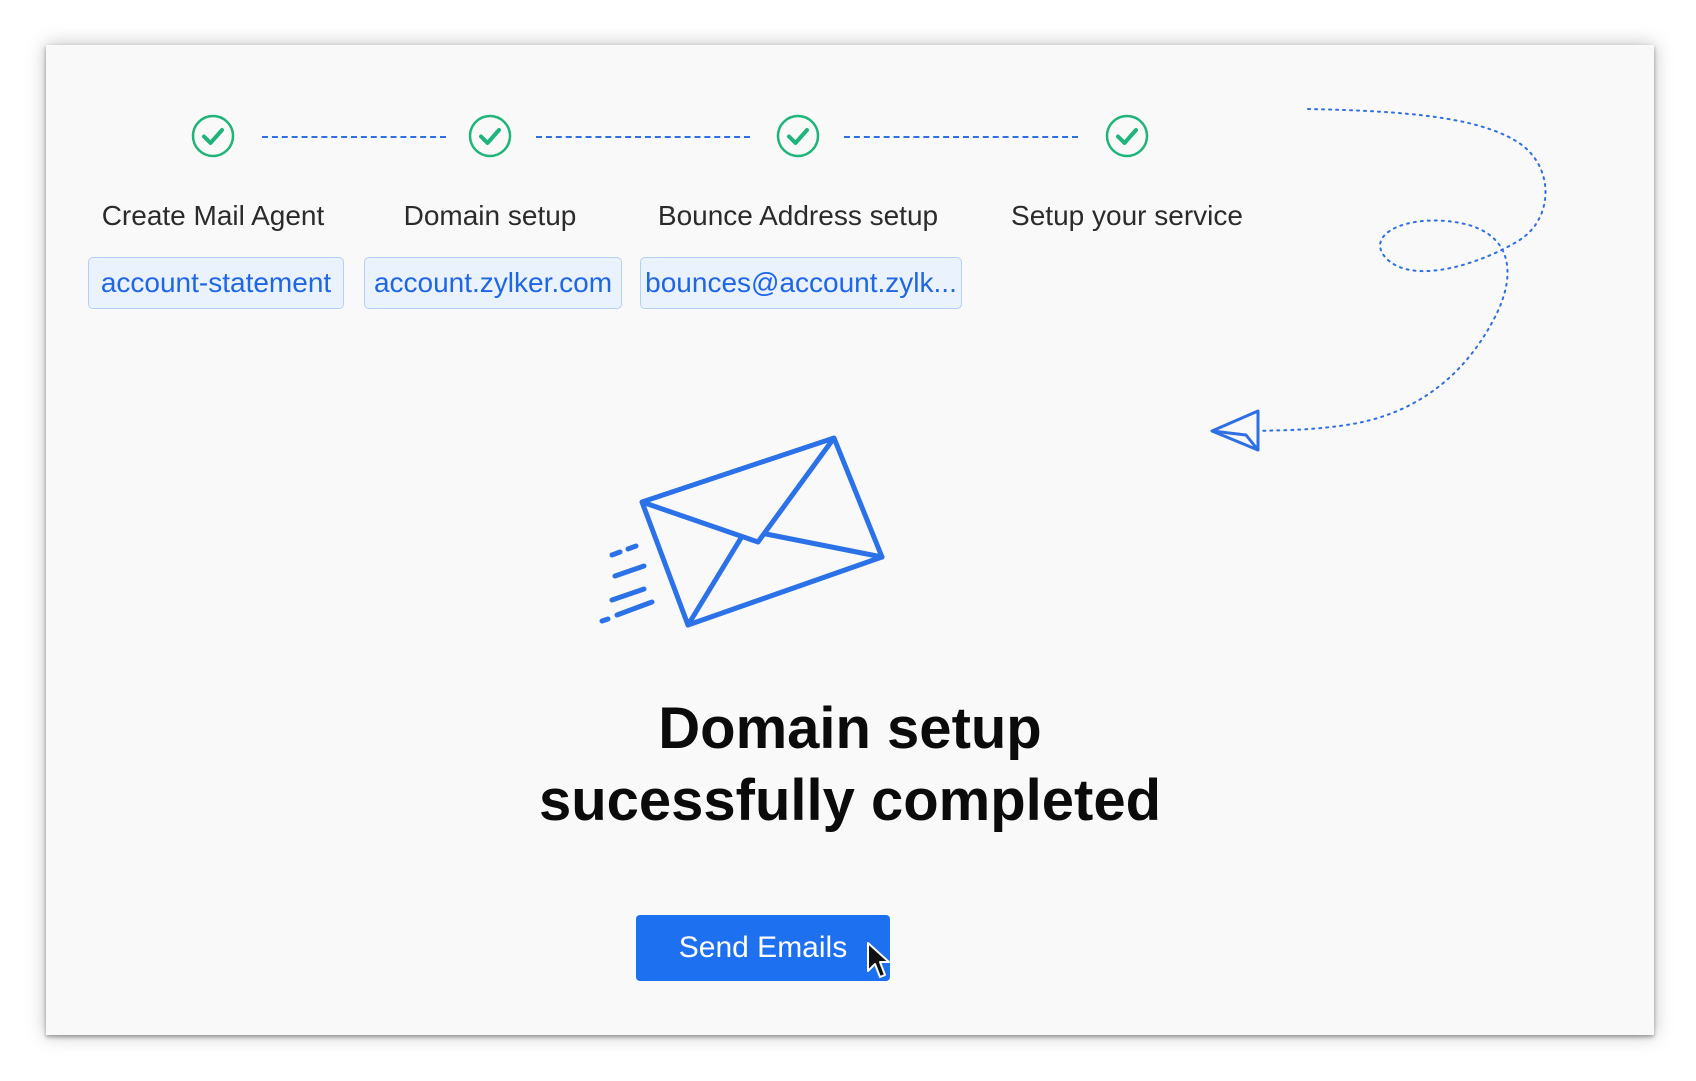 This screenshot has width=1696, height=1081. What do you see at coordinates (850, 800) in the screenshot?
I see `success-message-line-2: sucessfully completed` at bounding box center [850, 800].